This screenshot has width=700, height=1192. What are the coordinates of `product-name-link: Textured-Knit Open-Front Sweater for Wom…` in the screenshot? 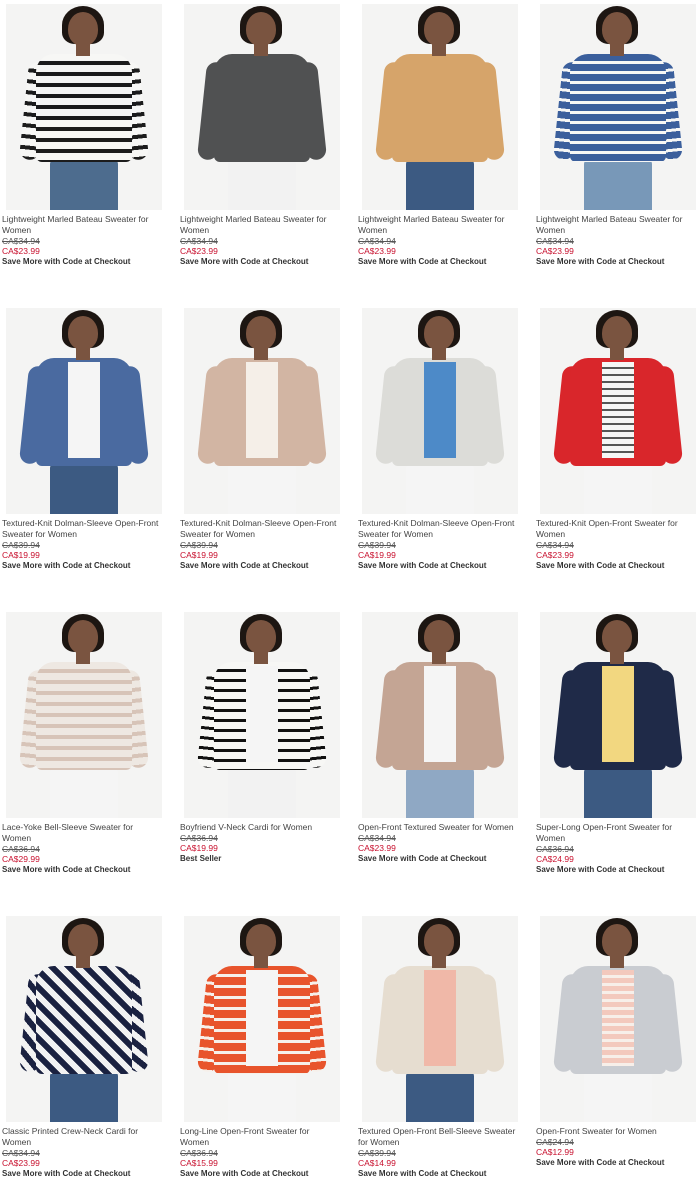 It's located at (616, 529).